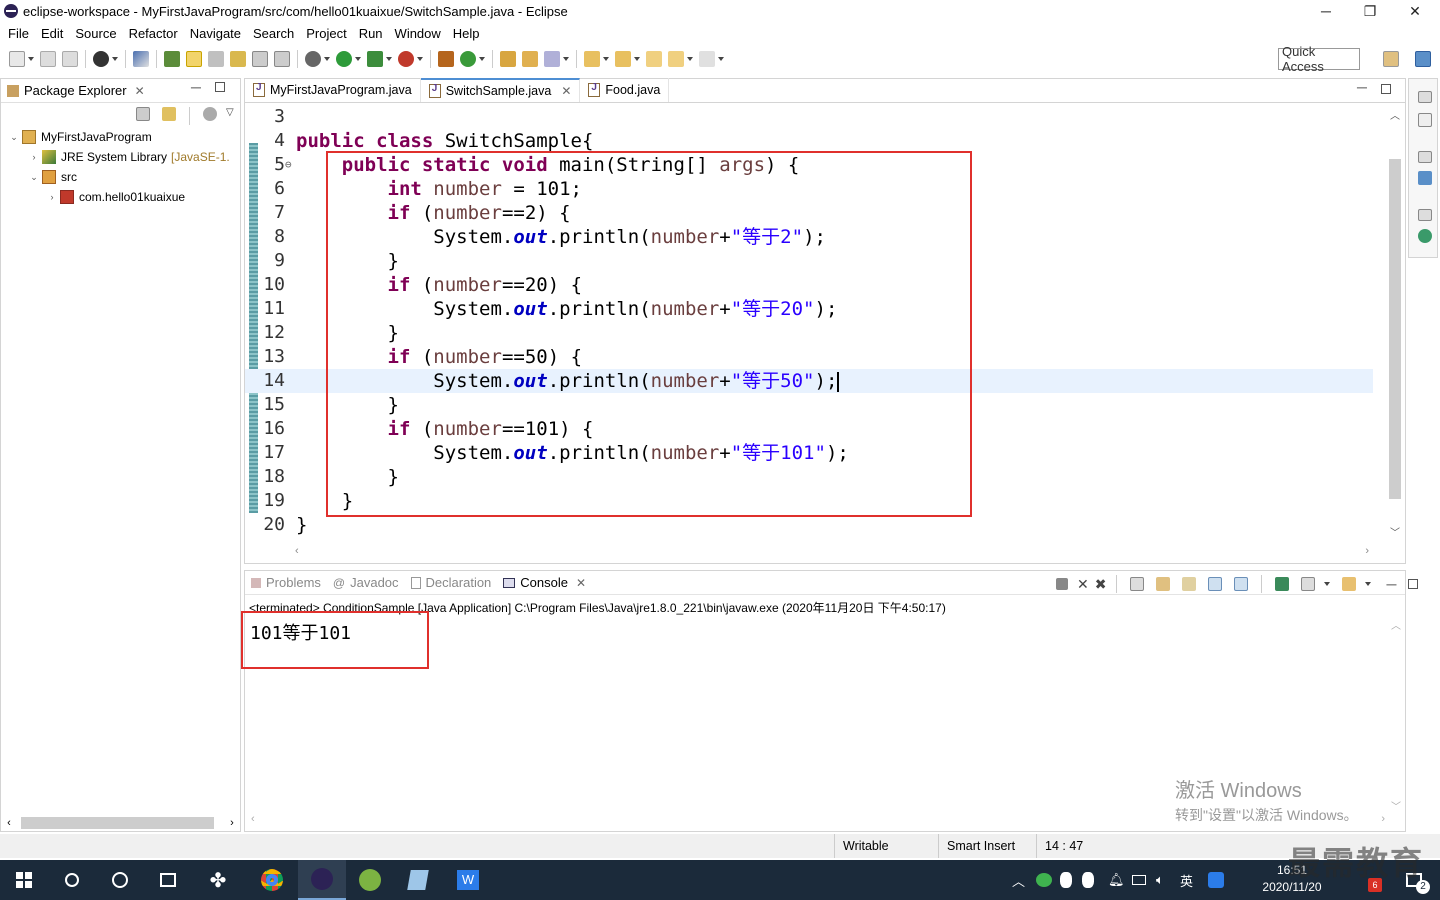  I want to click on qq-browser-icon, so click(1216, 880).